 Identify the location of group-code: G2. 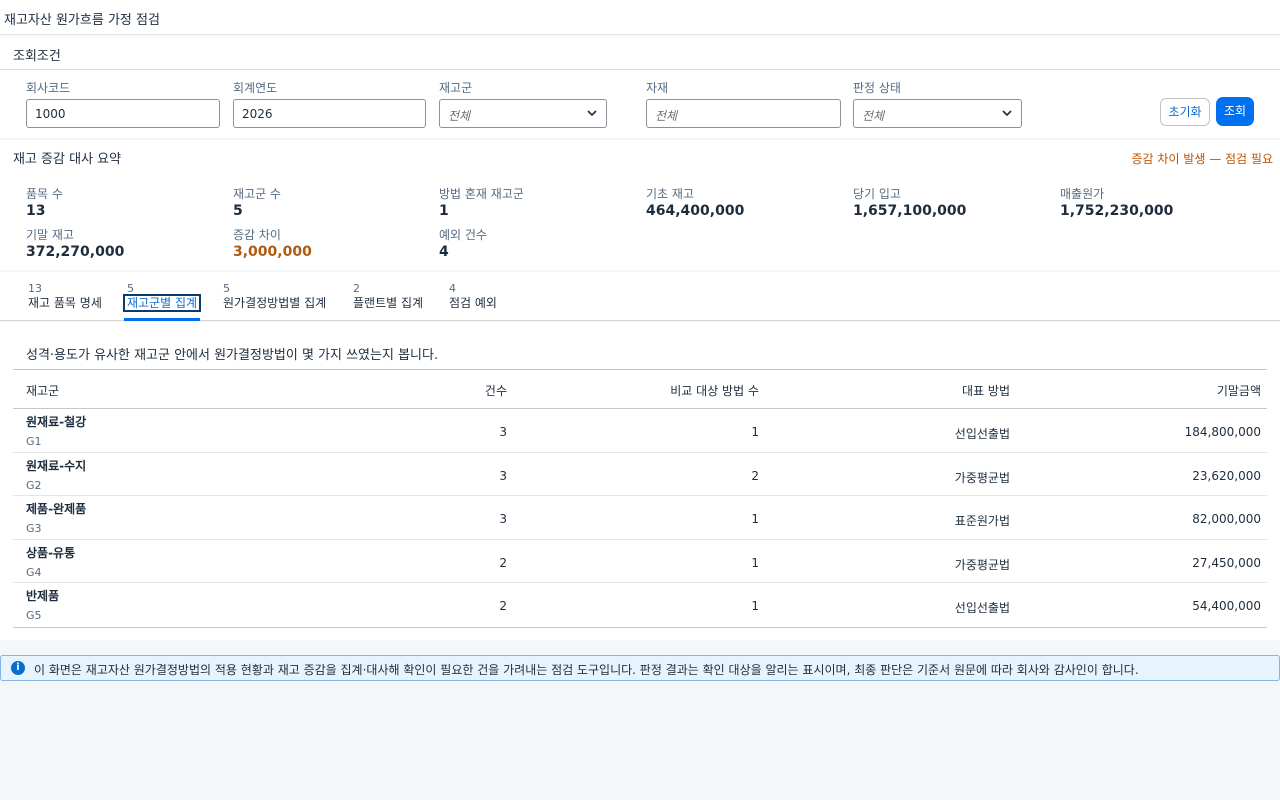
(34, 485).